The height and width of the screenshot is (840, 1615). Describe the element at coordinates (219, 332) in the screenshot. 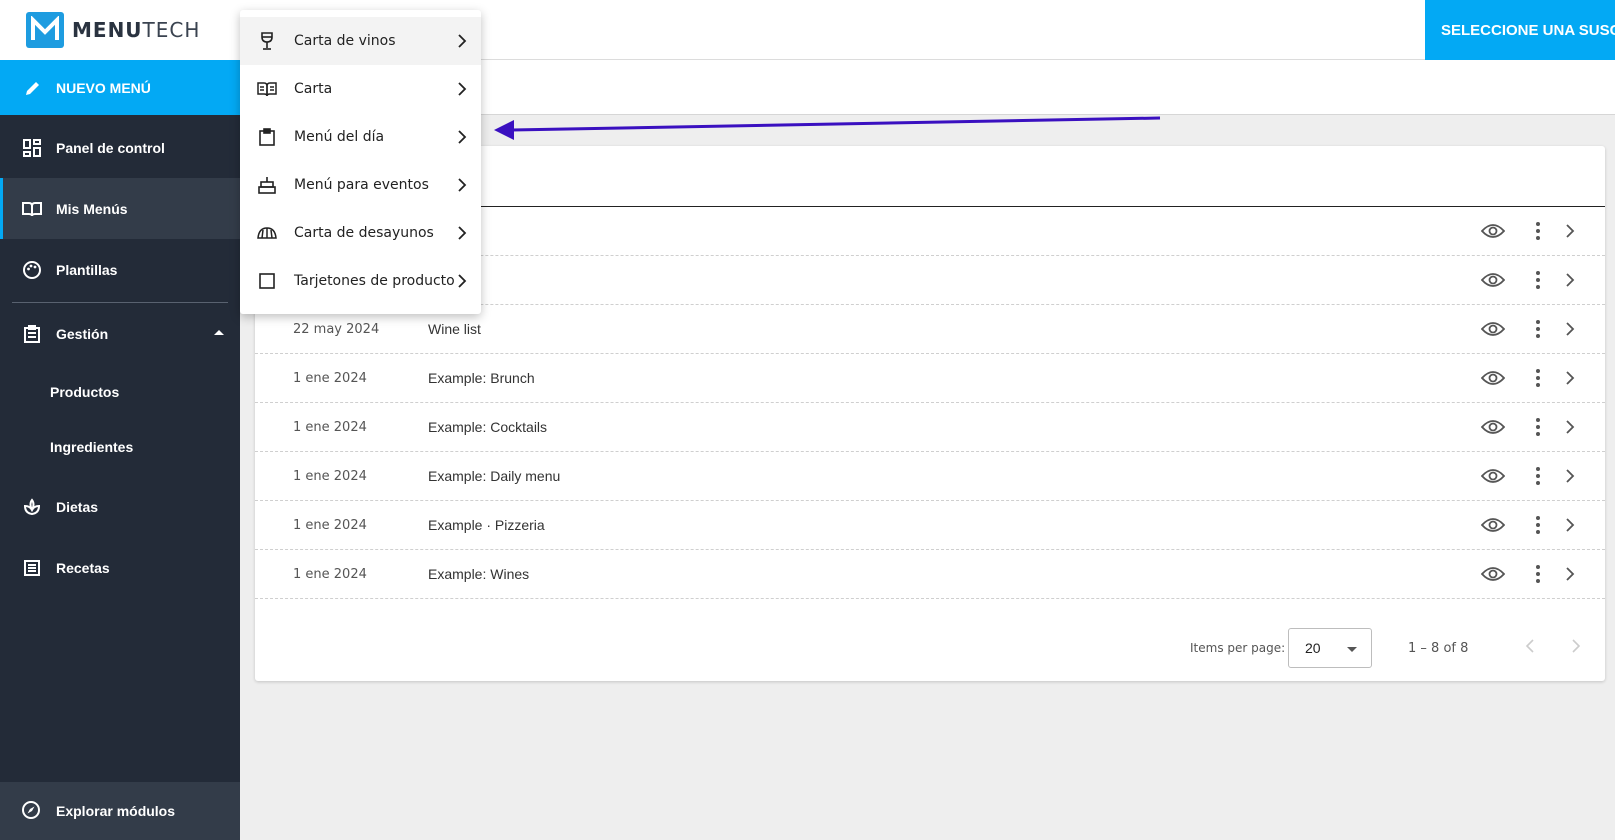

I see `caret-up-icon` at that location.